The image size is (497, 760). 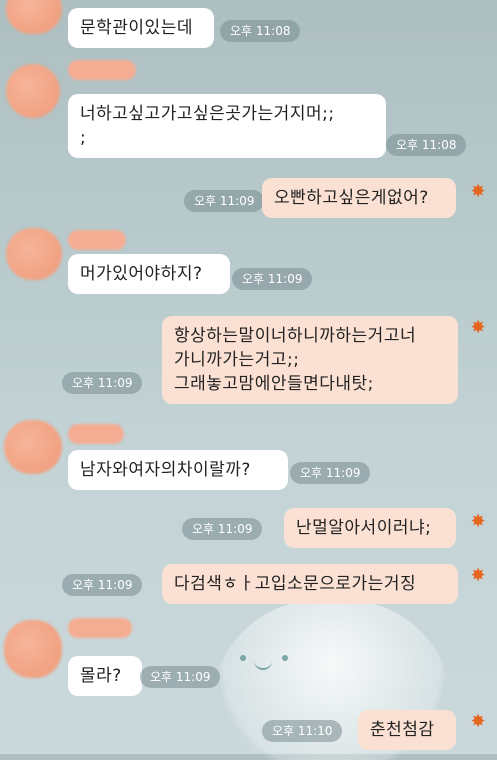 I want to click on message-bubble: 춘천첨감, so click(x=407, y=730).